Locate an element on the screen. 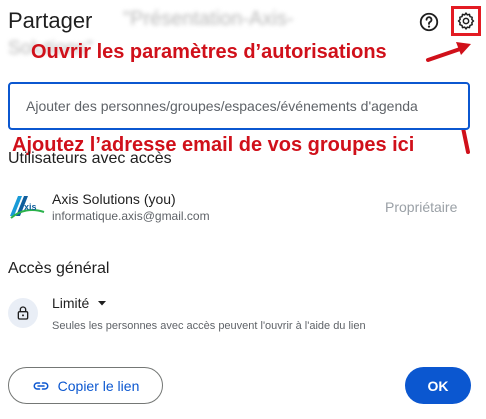 This screenshot has width=486, height=419. copy-link-button: Copier le lien is located at coordinates (85, 385).